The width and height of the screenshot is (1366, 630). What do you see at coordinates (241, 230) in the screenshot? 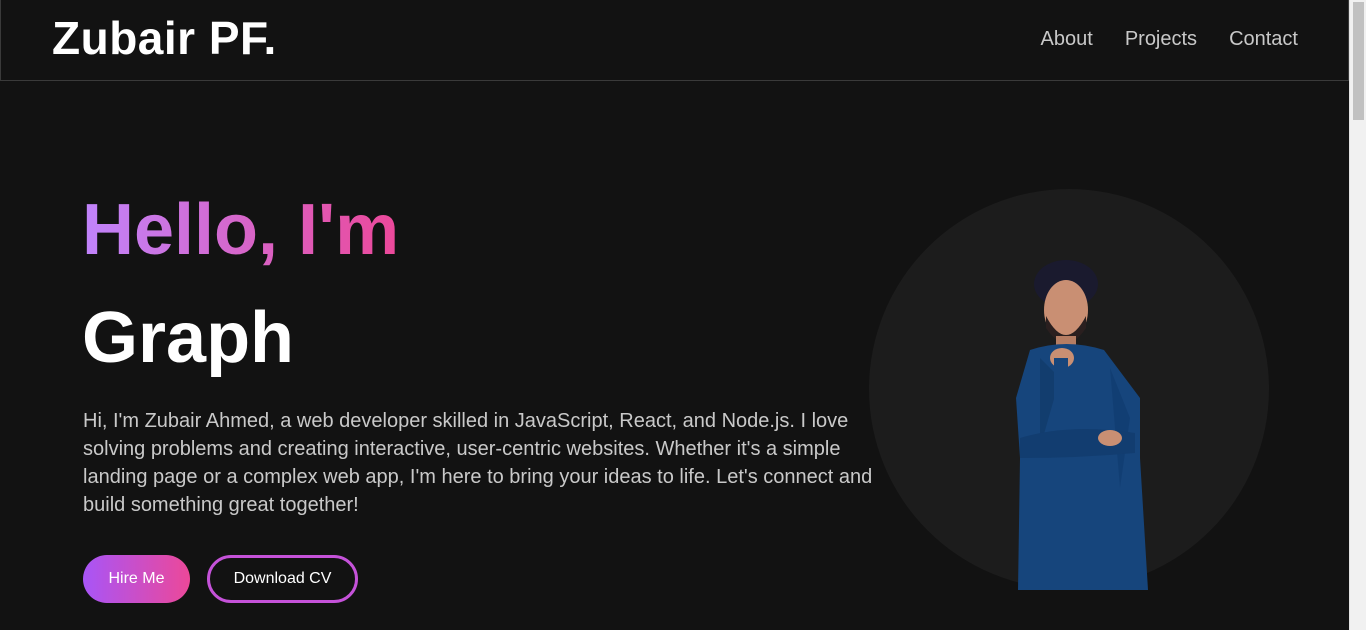
I see `hero-greeting: Hello, I'm` at bounding box center [241, 230].